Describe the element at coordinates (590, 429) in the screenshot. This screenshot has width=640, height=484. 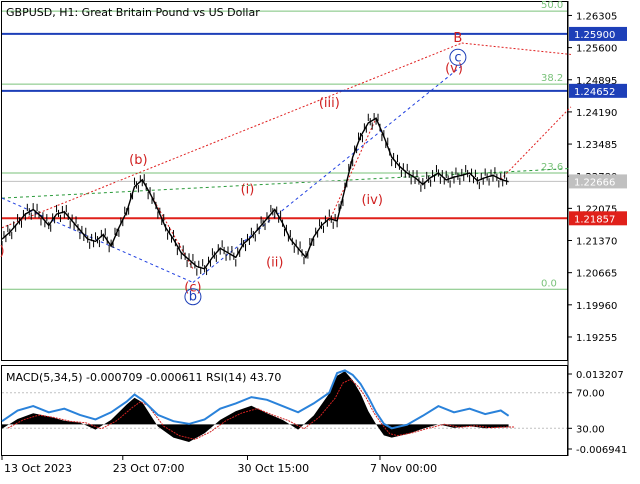
I see `indicator-tick-label: 30.00` at that location.